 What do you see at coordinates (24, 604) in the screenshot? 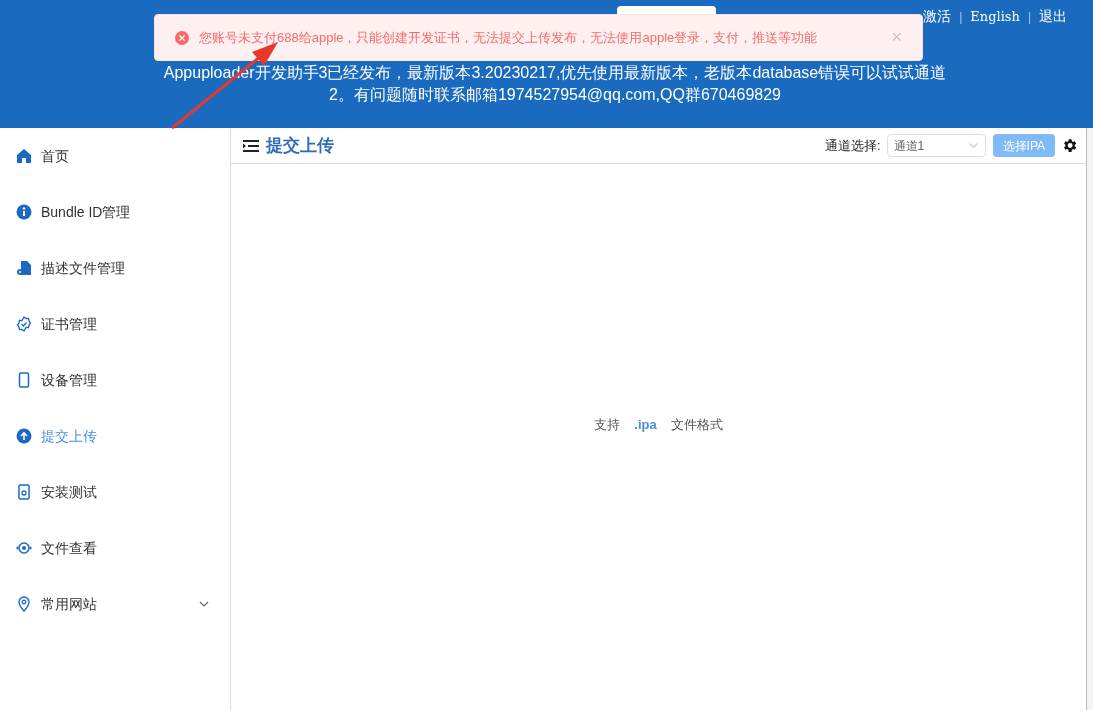
I see `location-pin-icon` at bounding box center [24, 604].